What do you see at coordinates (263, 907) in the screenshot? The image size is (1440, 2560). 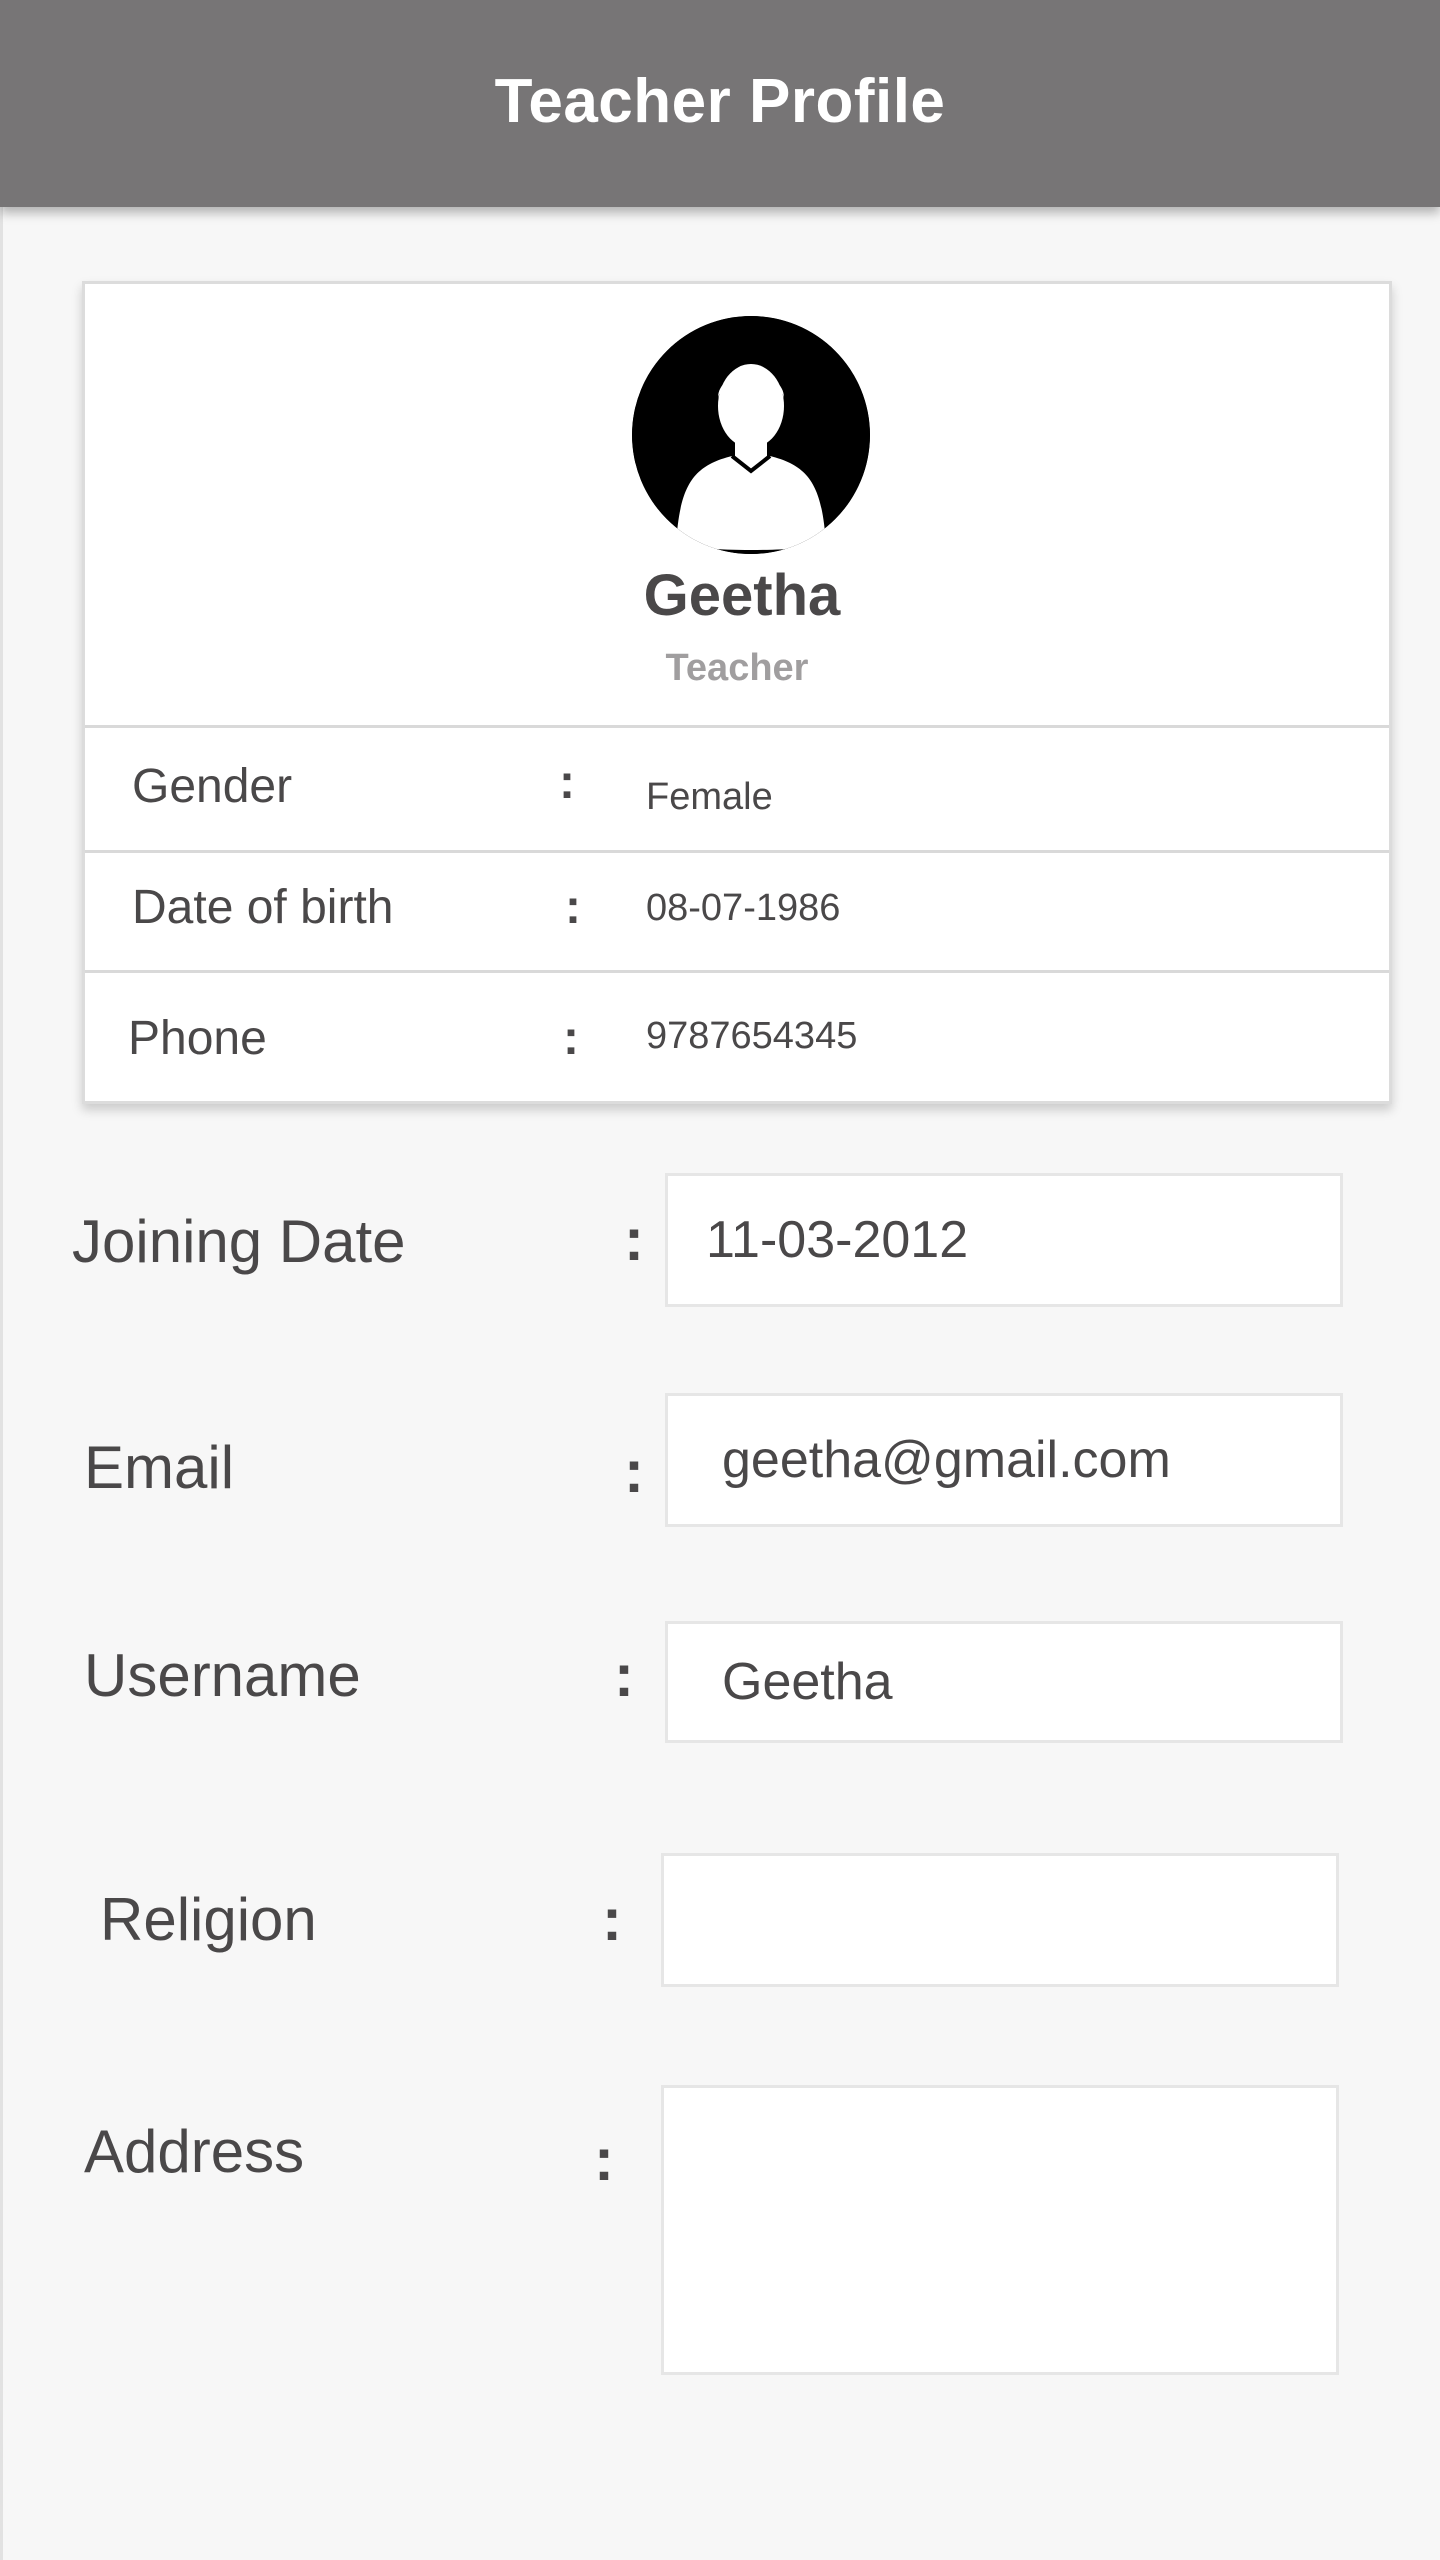 I see `dob-label: Date of birth` at bounding box center [263, 907].